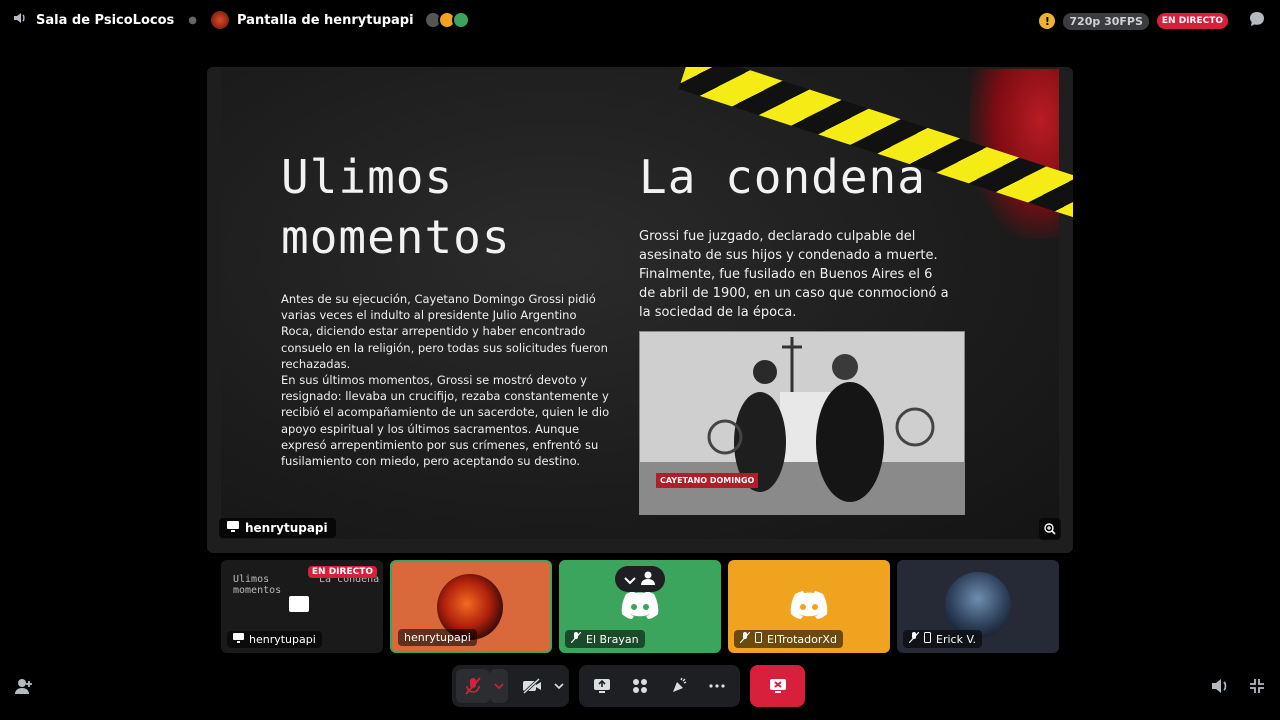 This screenshot has width=1280, height=720. Describe the element at coordinates (802, 639) in the screenshot. I see `tile-name: ElTrotadorXd` at that location.